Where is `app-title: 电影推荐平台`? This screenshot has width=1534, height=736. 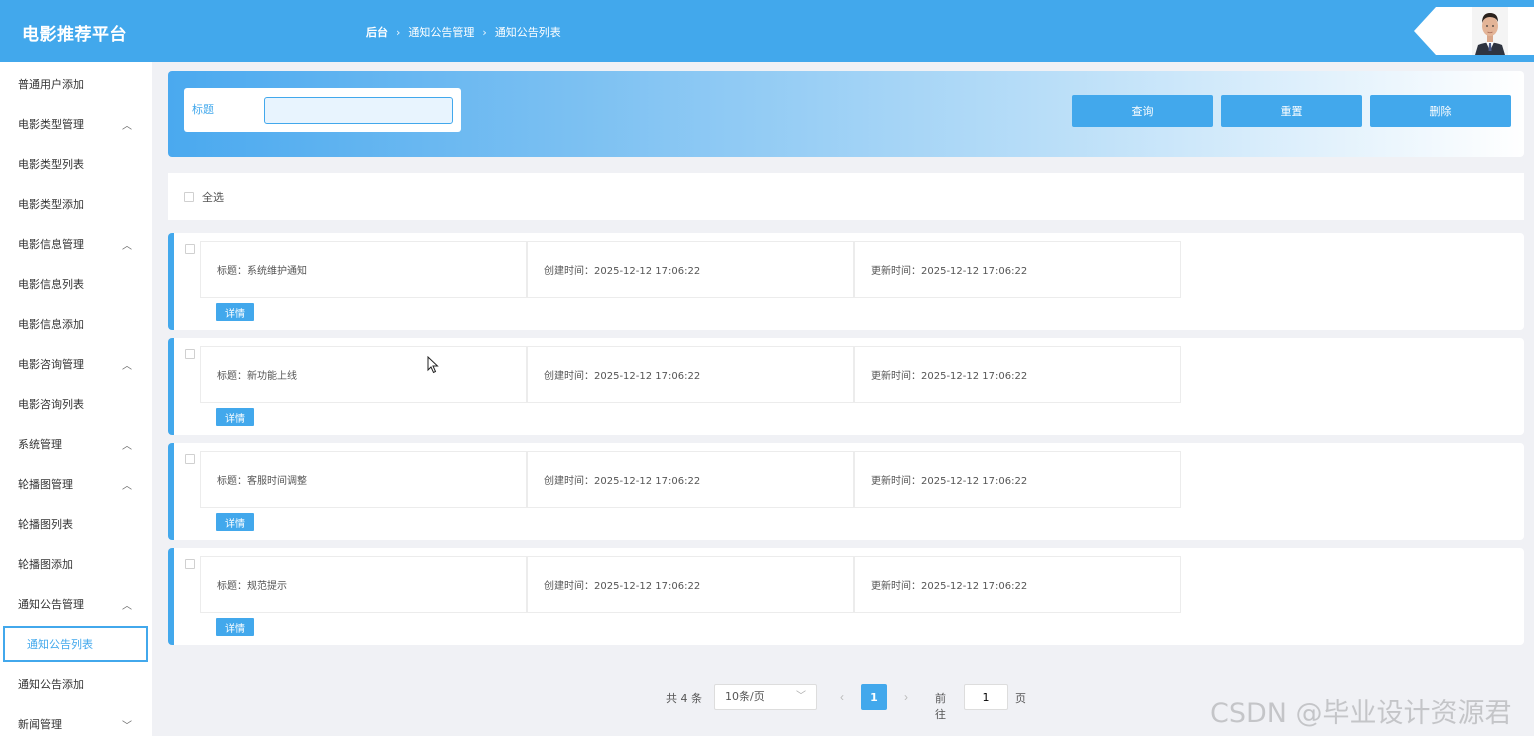 app-title: 电影推荐平台 is located at coordinates (74, 35).